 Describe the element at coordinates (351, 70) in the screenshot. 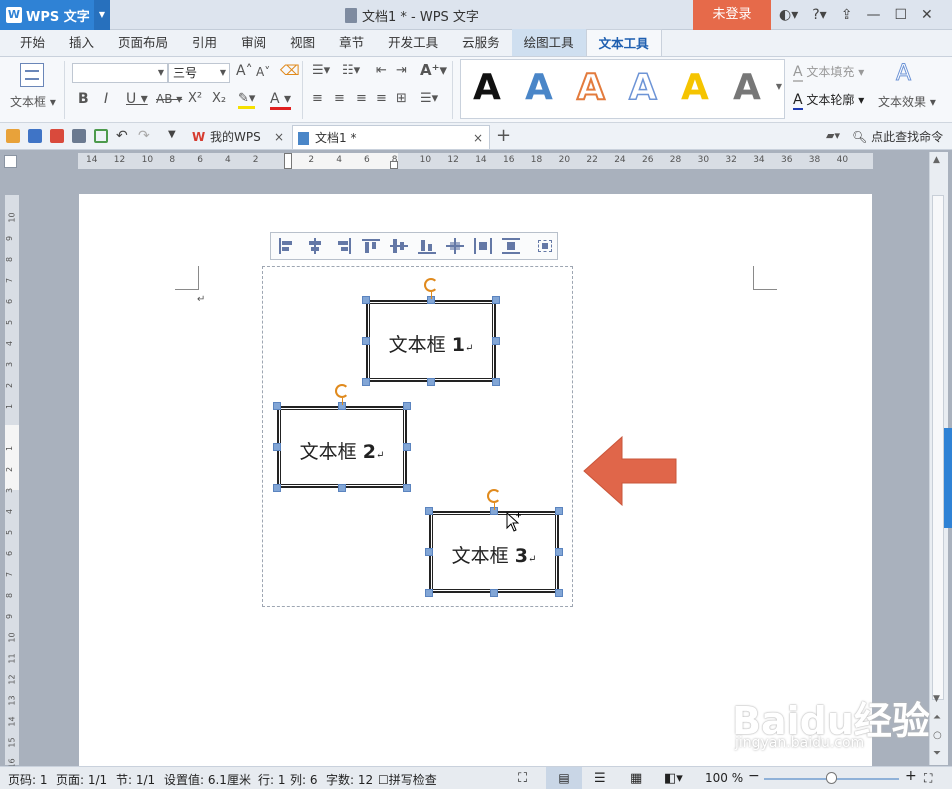

I see `numbered-list-icon: ☷▾` at that location.